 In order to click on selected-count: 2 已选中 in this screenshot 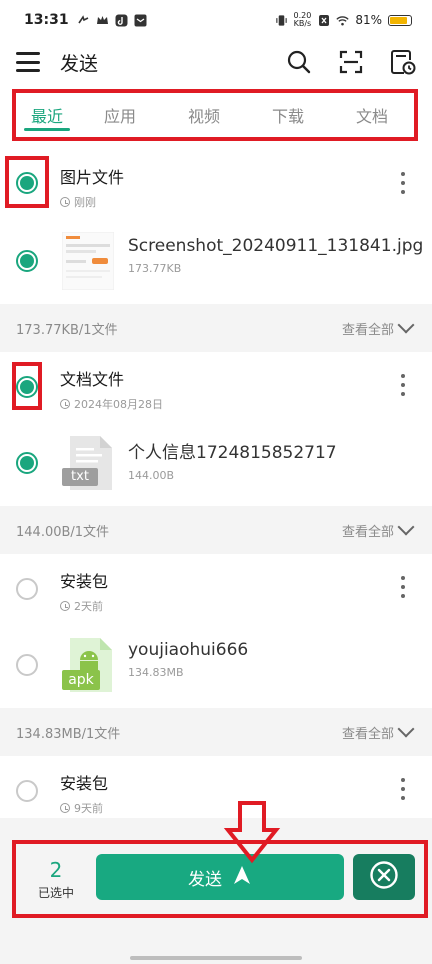, I will do `click(56, 879)`.